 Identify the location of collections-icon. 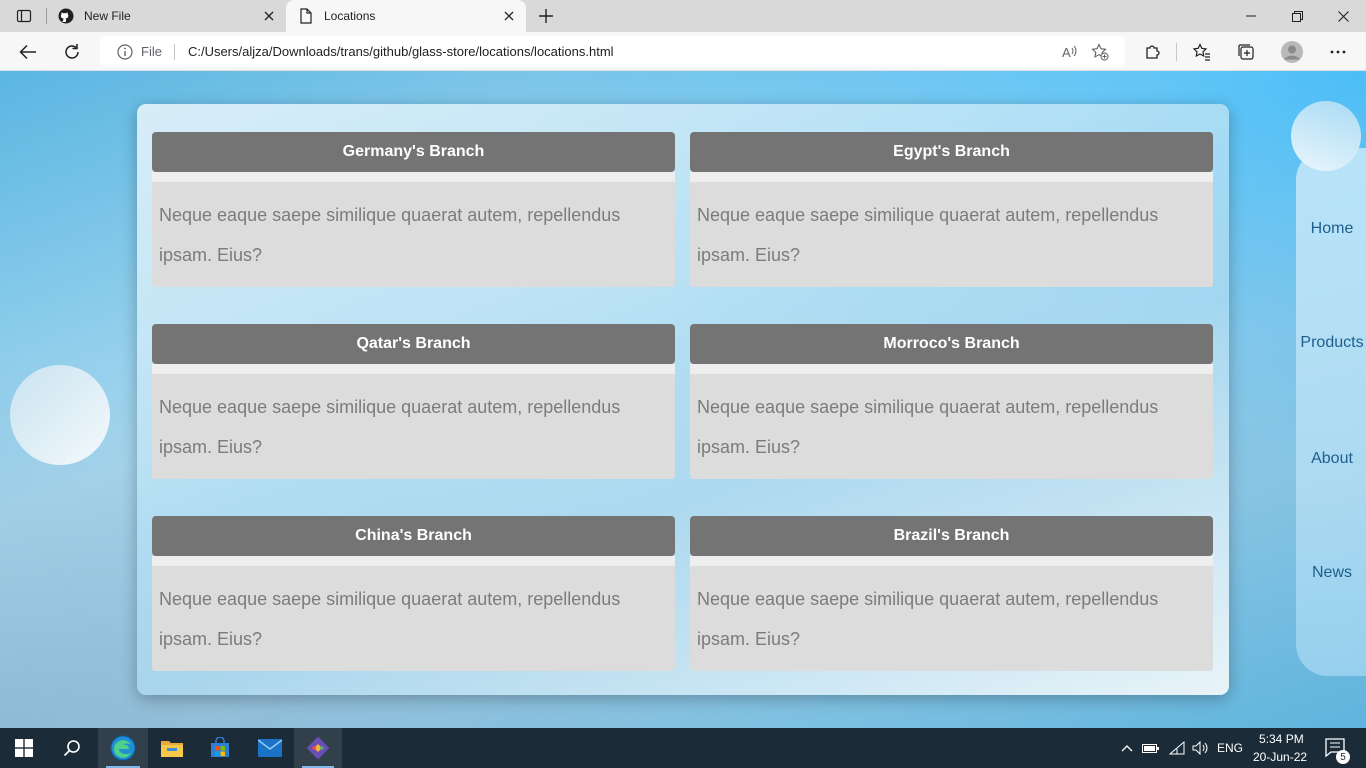
(1246, 52).